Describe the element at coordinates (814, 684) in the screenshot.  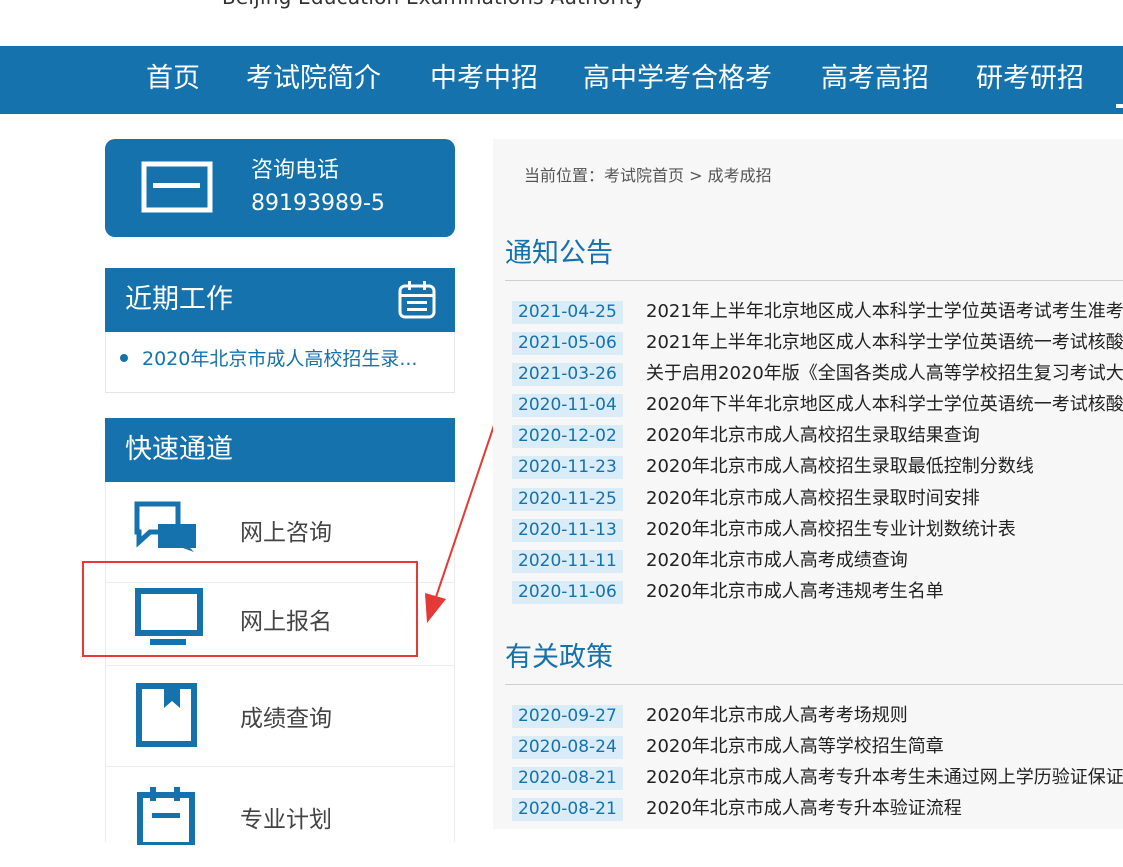
I see `policies-divider` at that location.